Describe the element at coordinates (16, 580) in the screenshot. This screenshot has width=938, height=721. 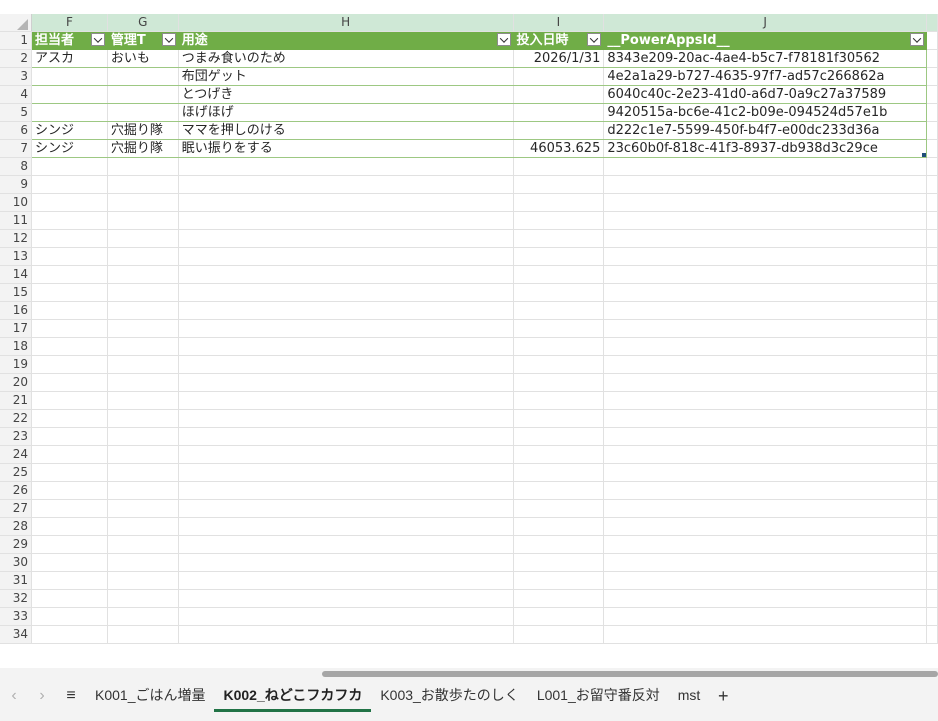
I see `row-number: 31` at that location.